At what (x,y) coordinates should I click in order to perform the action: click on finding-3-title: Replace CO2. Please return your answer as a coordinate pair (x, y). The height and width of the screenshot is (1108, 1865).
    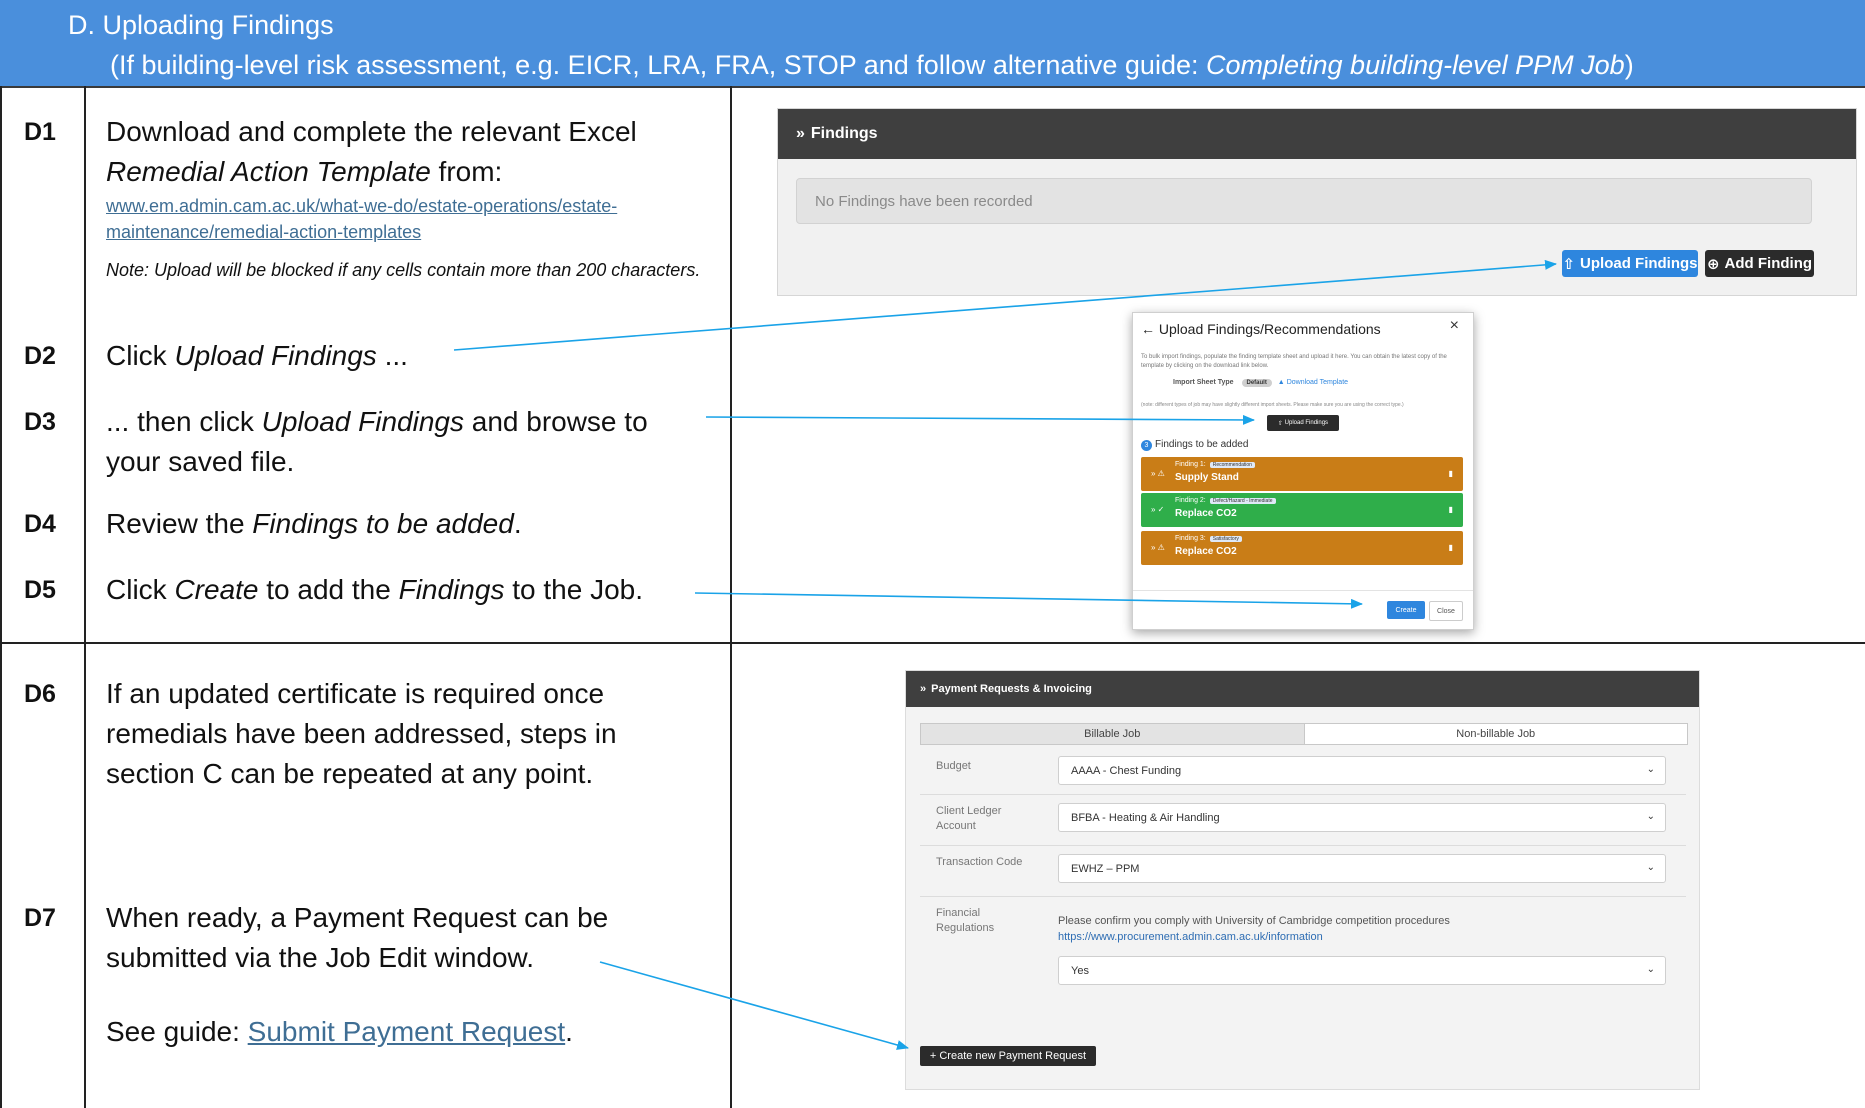
    Looking at the image, I should click on (1206, 551).